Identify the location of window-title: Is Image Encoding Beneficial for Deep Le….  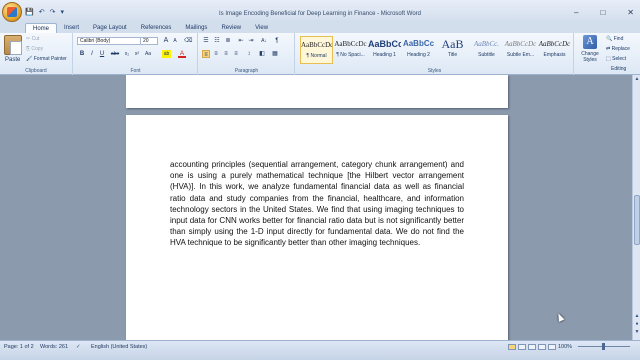
(320, 14).